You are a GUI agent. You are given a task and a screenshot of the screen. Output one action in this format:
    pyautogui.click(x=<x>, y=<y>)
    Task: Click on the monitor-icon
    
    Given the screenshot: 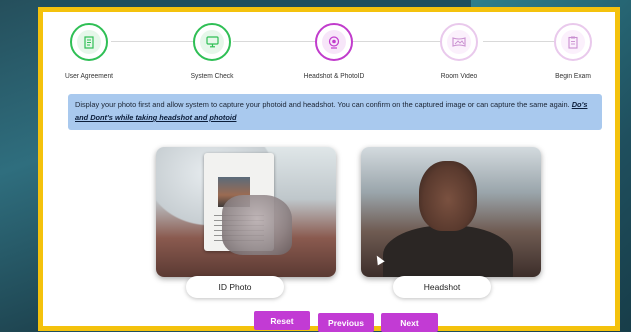 What is the action you would take?
    pyautogui.click(x=212, y=42)
    